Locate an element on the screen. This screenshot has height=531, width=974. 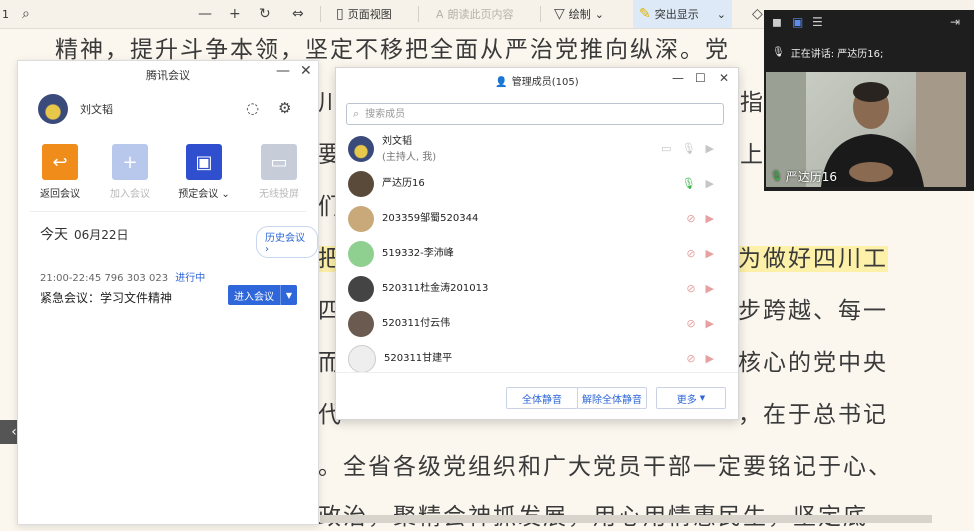
more-label: 更多 is located at coordinates (686, 400).